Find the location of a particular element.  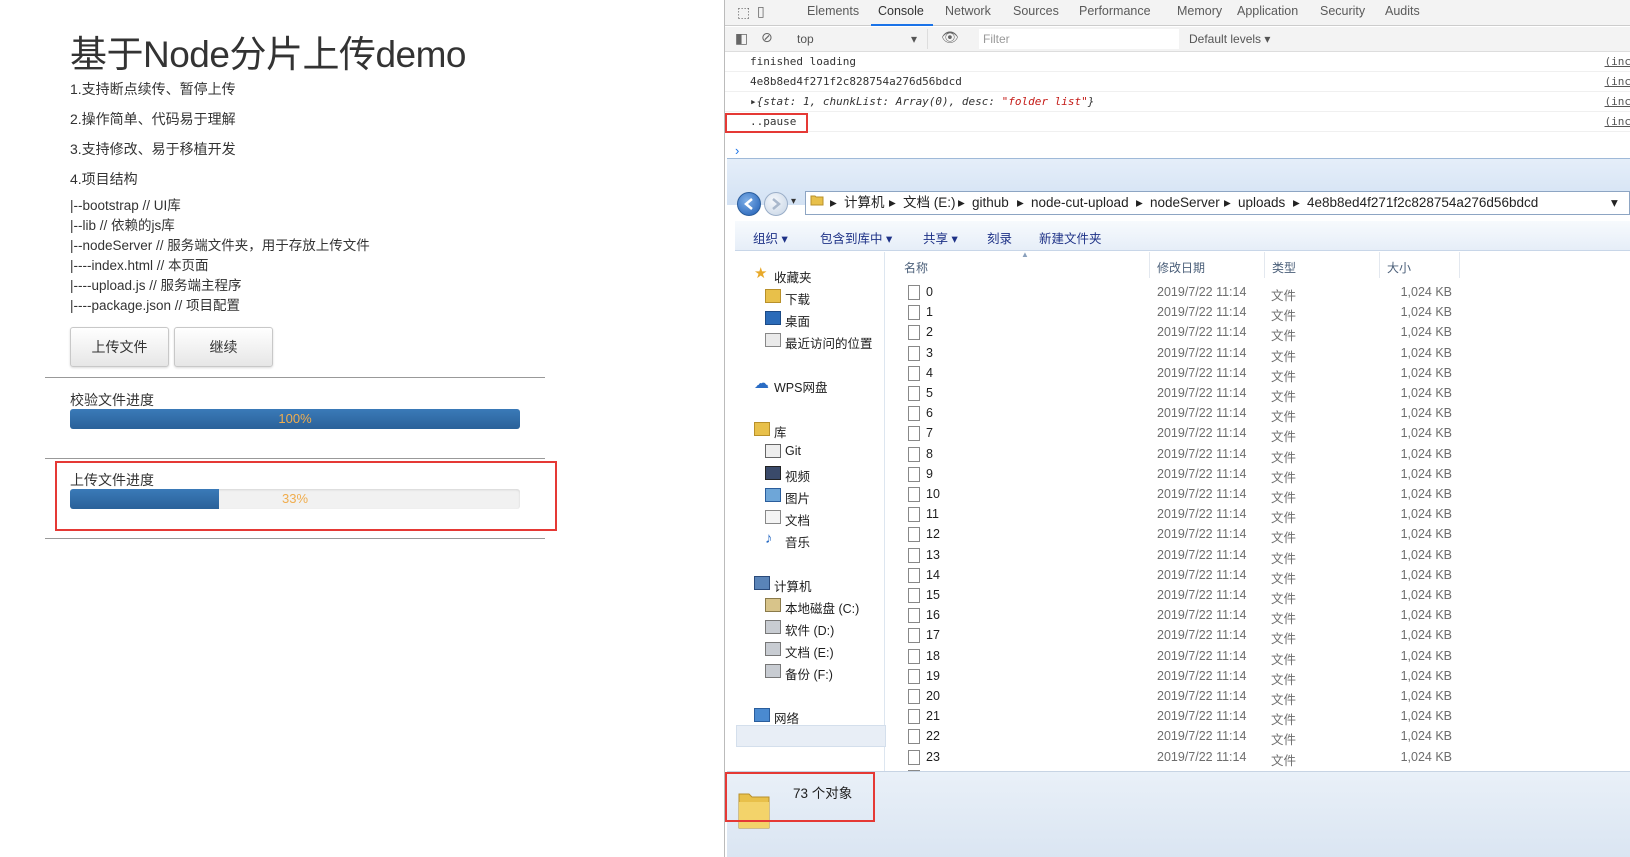

table-row: 9 2019/7/22 11:14 文件 1,024 KB is located at coordinates (1258, 474).